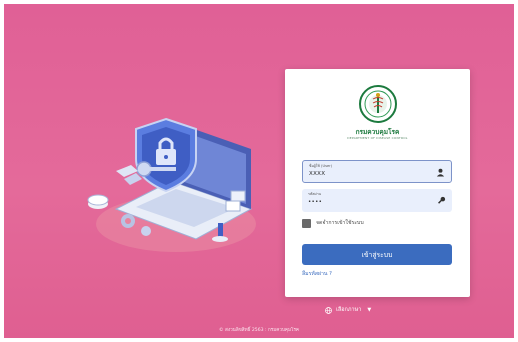 The width and height of the screenshot is (518, 342). I want to click on password-field: รหัสผ่าน ••••, so click(377, 200).